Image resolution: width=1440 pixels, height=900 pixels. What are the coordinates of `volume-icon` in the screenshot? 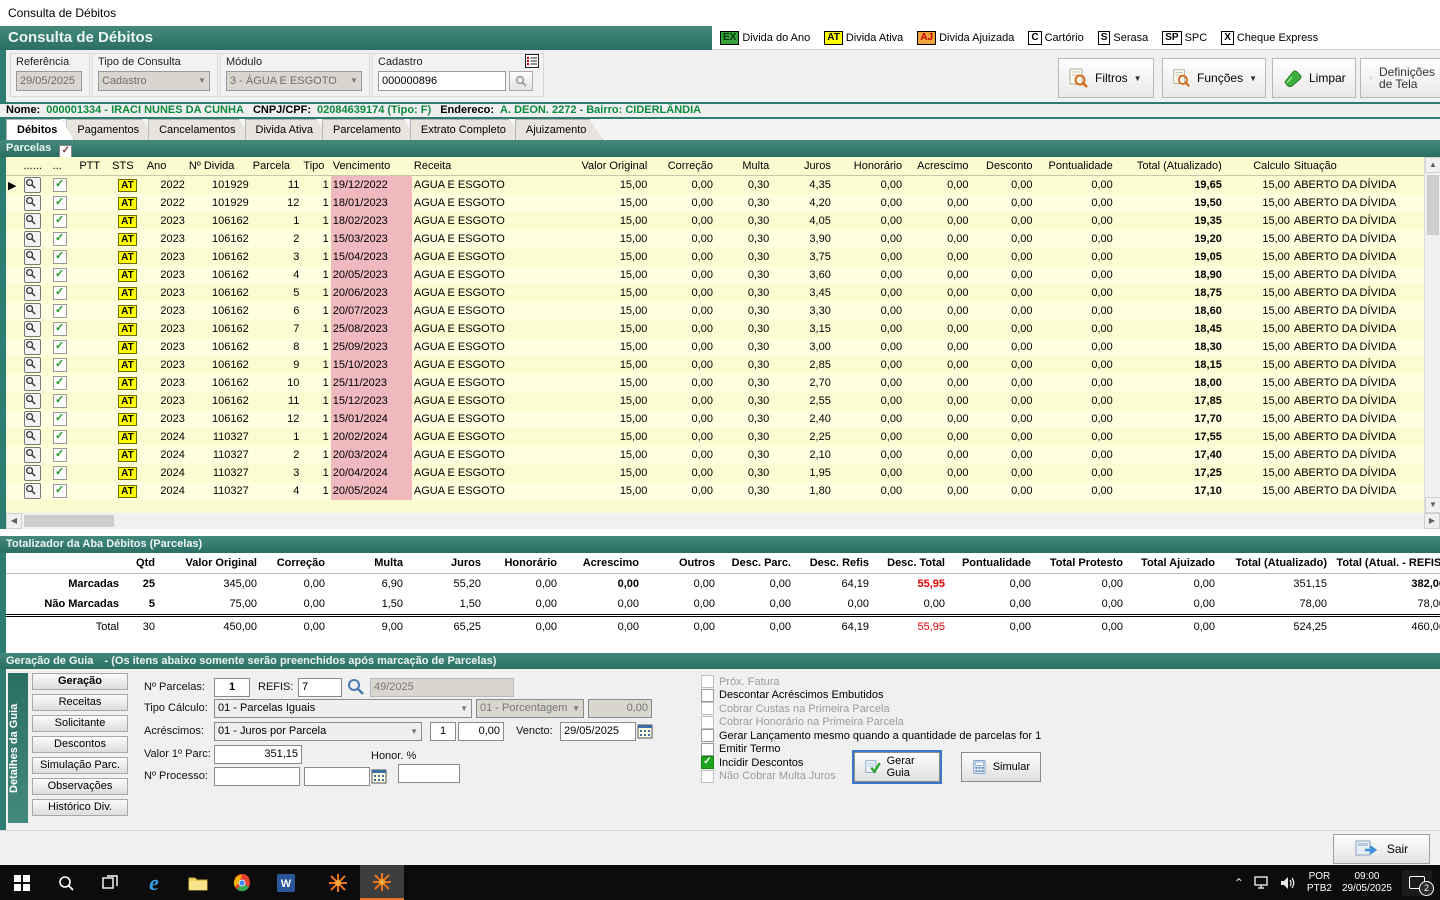 It's located at (1288, 883).